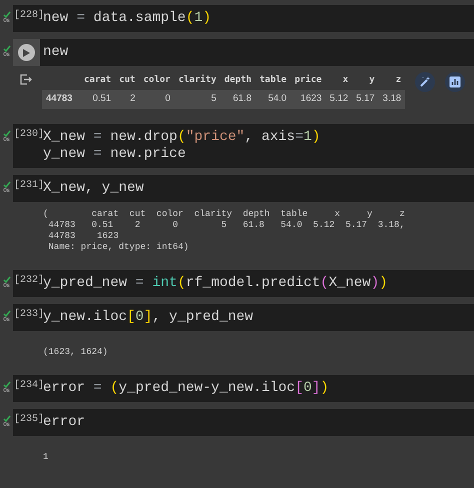 This screenshot has width=474, height=488. Describe the element at coordinates (93, 188) in the screenshot. I see `code-line: X_new, y_new` at that location.